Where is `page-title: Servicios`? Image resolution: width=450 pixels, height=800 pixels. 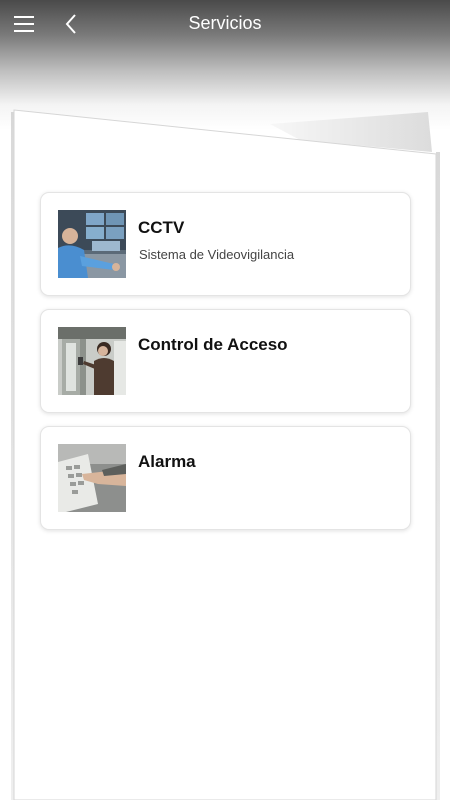
page-title: Servicios is located at coordinates (225, 23).